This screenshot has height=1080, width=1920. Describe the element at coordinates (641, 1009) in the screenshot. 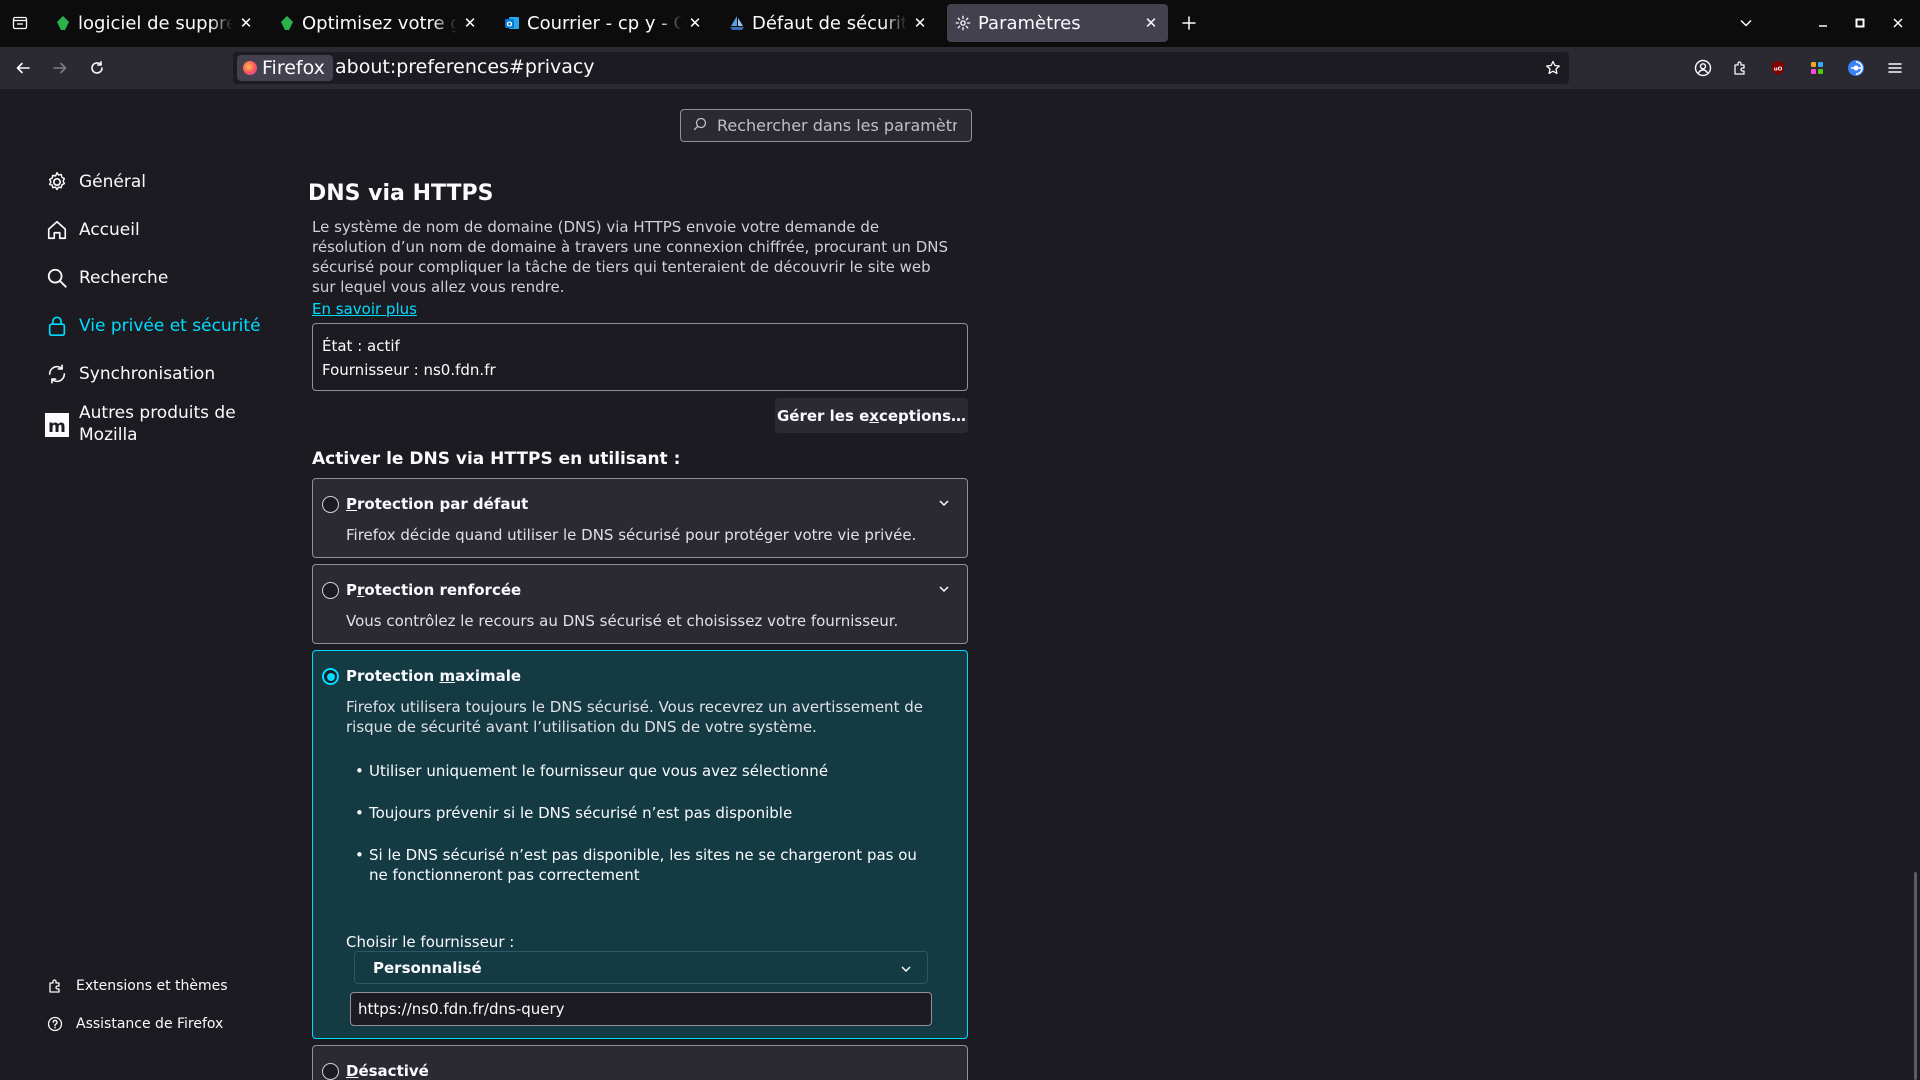

I see `custom-provider-url-input` at that location.